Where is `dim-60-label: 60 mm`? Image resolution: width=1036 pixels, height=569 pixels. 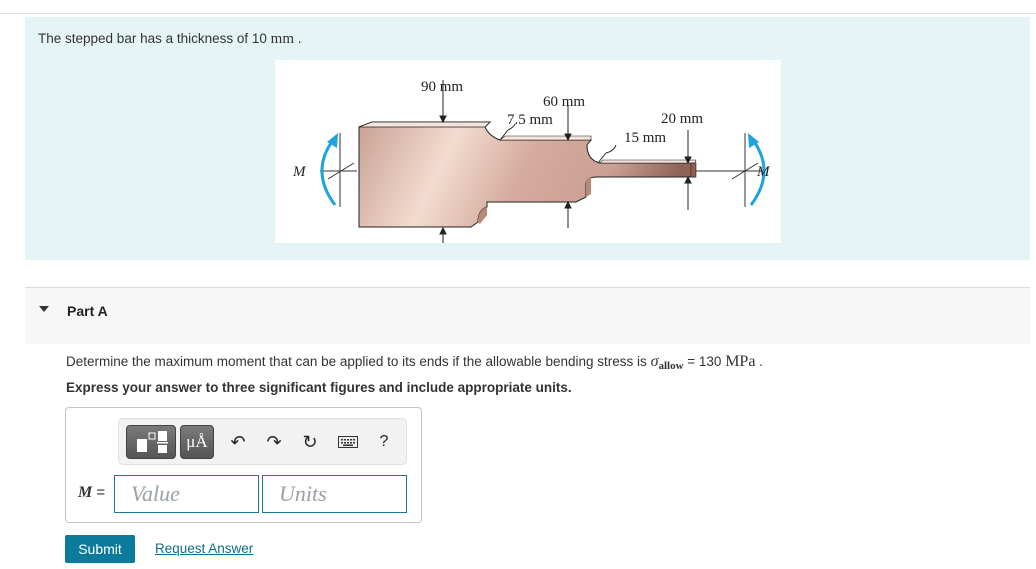 dim-60-label: 60 mm is located at coordinates (564, 102).